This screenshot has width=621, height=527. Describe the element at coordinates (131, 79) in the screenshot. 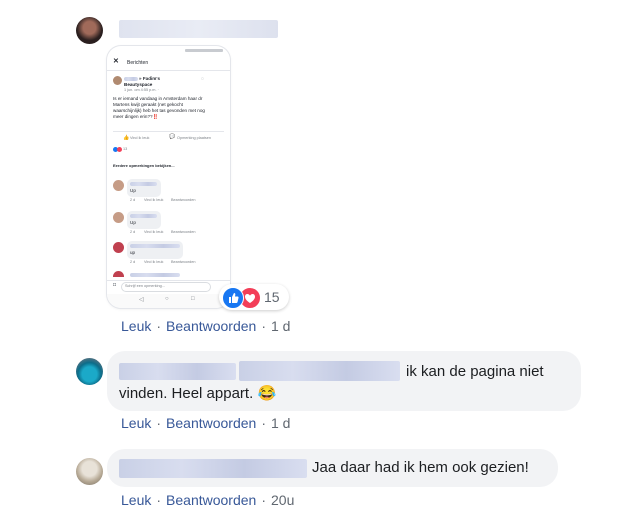

I see `post-author-blurred` at that location.